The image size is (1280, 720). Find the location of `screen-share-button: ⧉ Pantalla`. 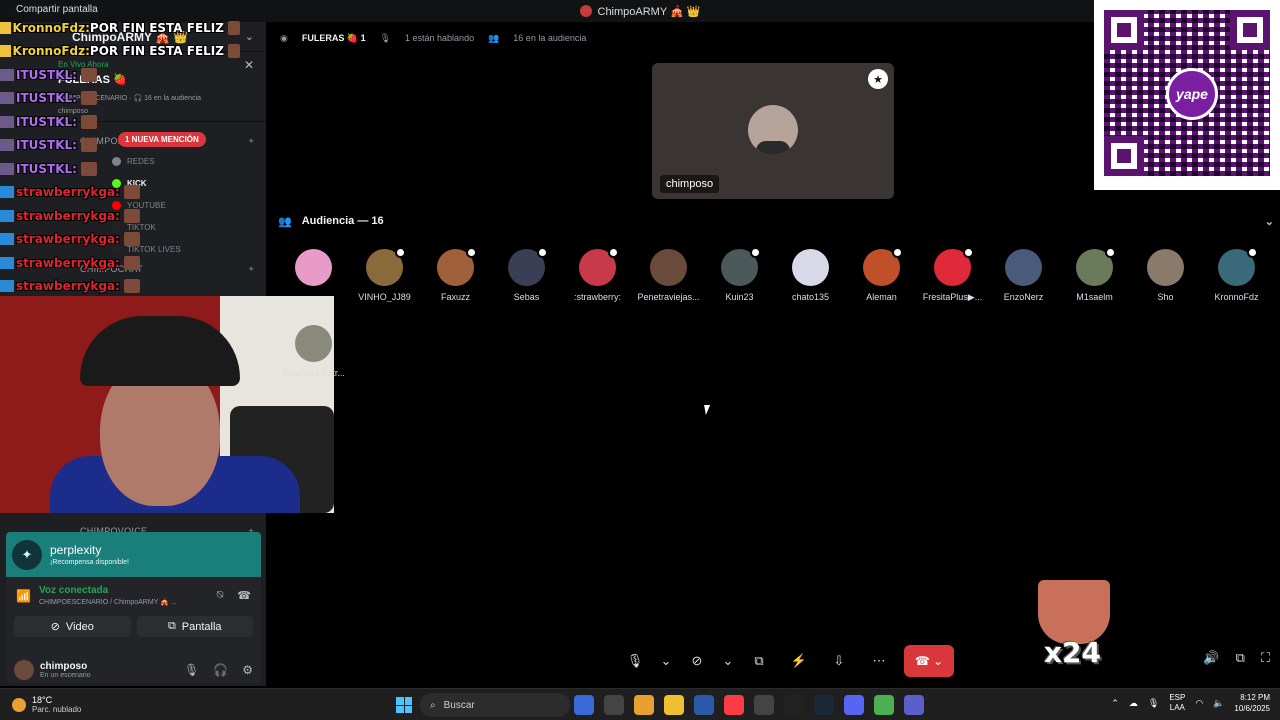

screen-share-button: ⧉ Pantalla is located at coordinates (194, 626).